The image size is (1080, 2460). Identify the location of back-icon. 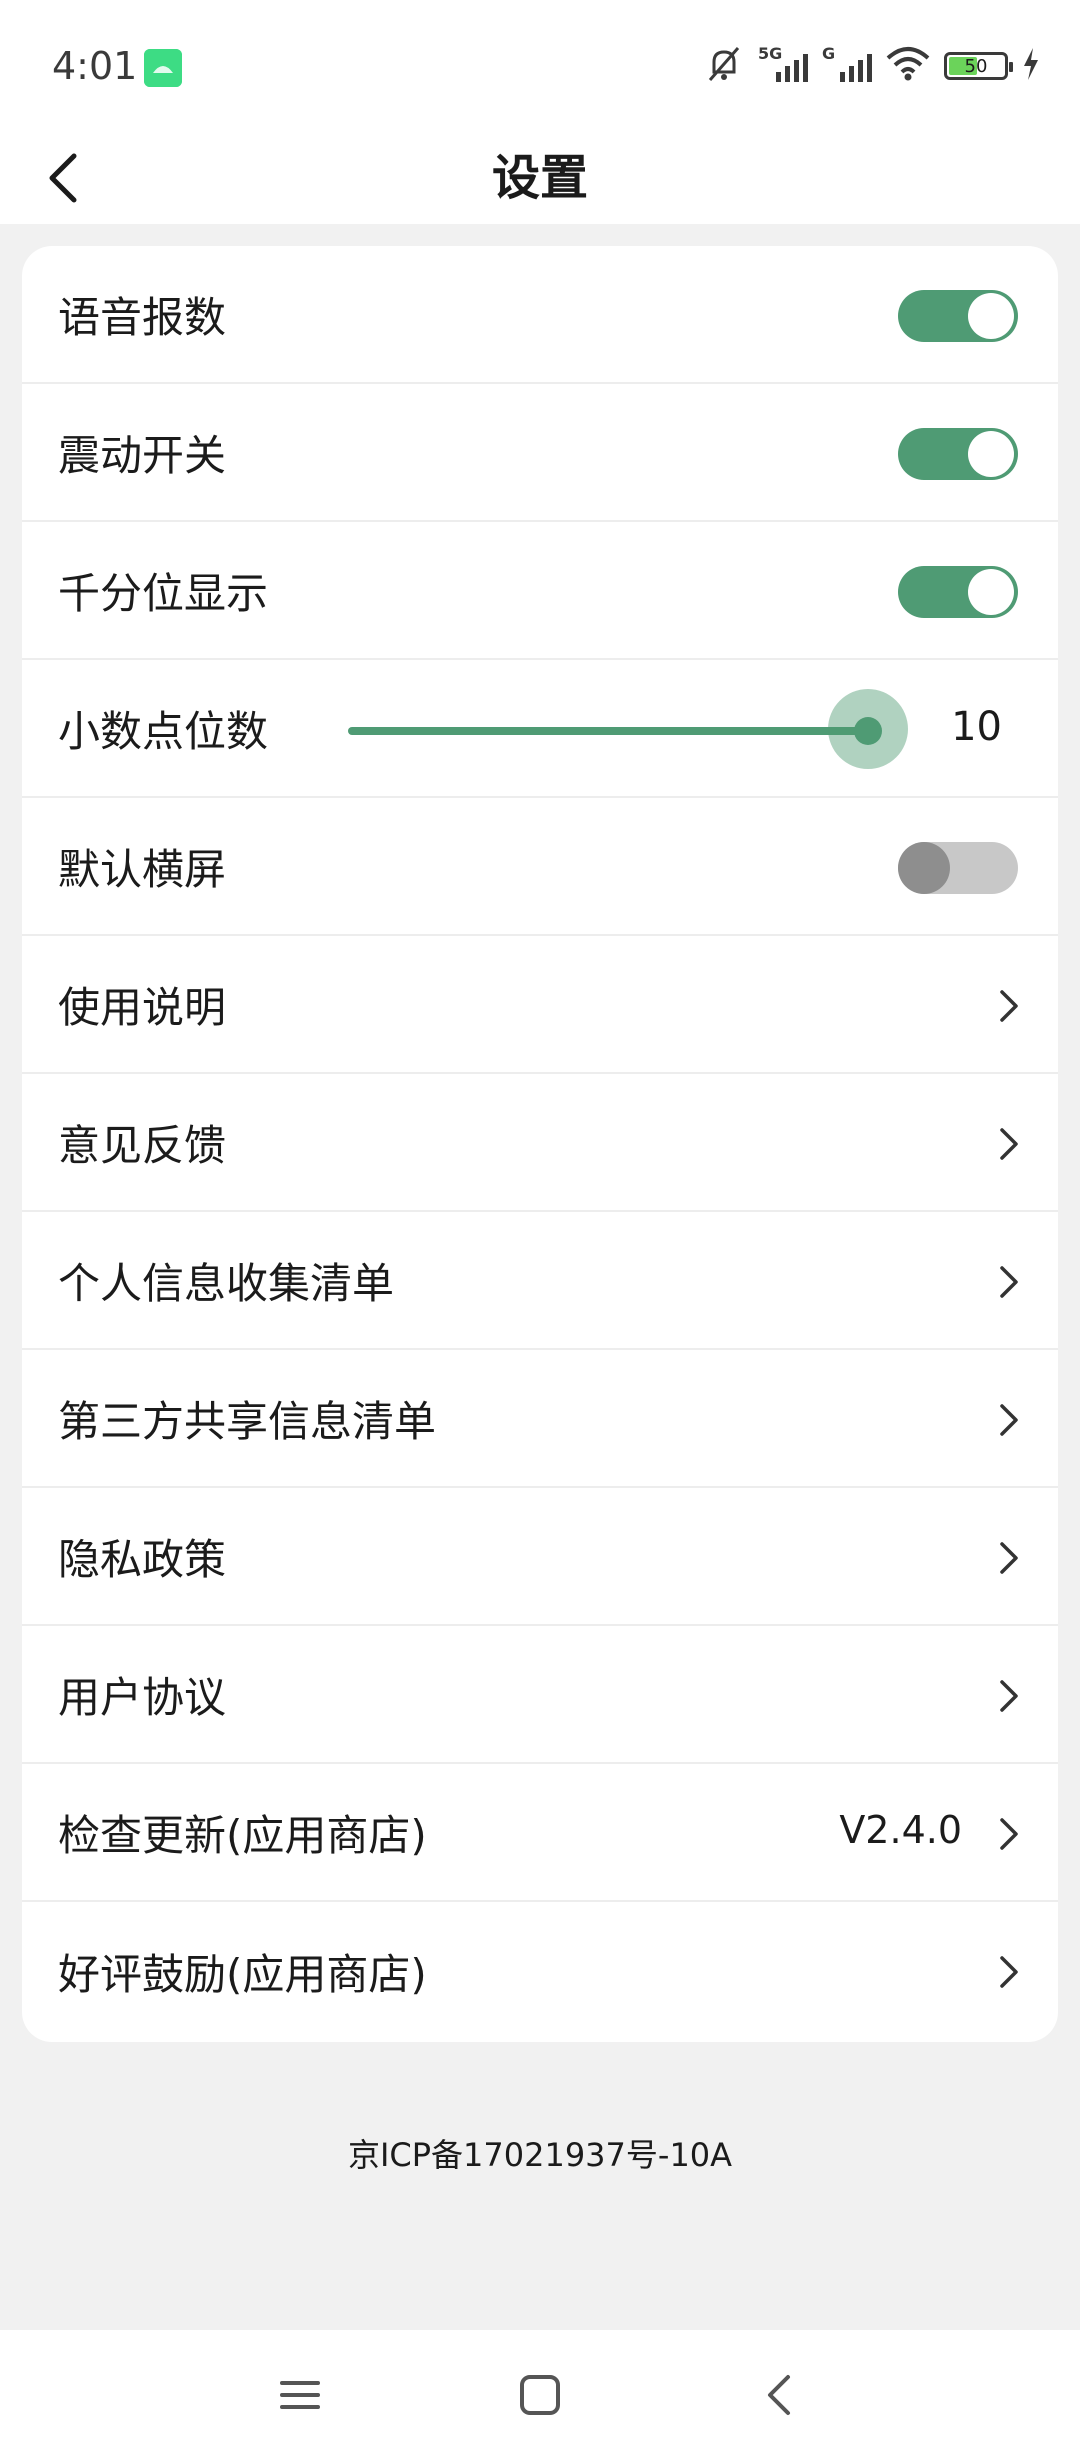
(780, 2395).